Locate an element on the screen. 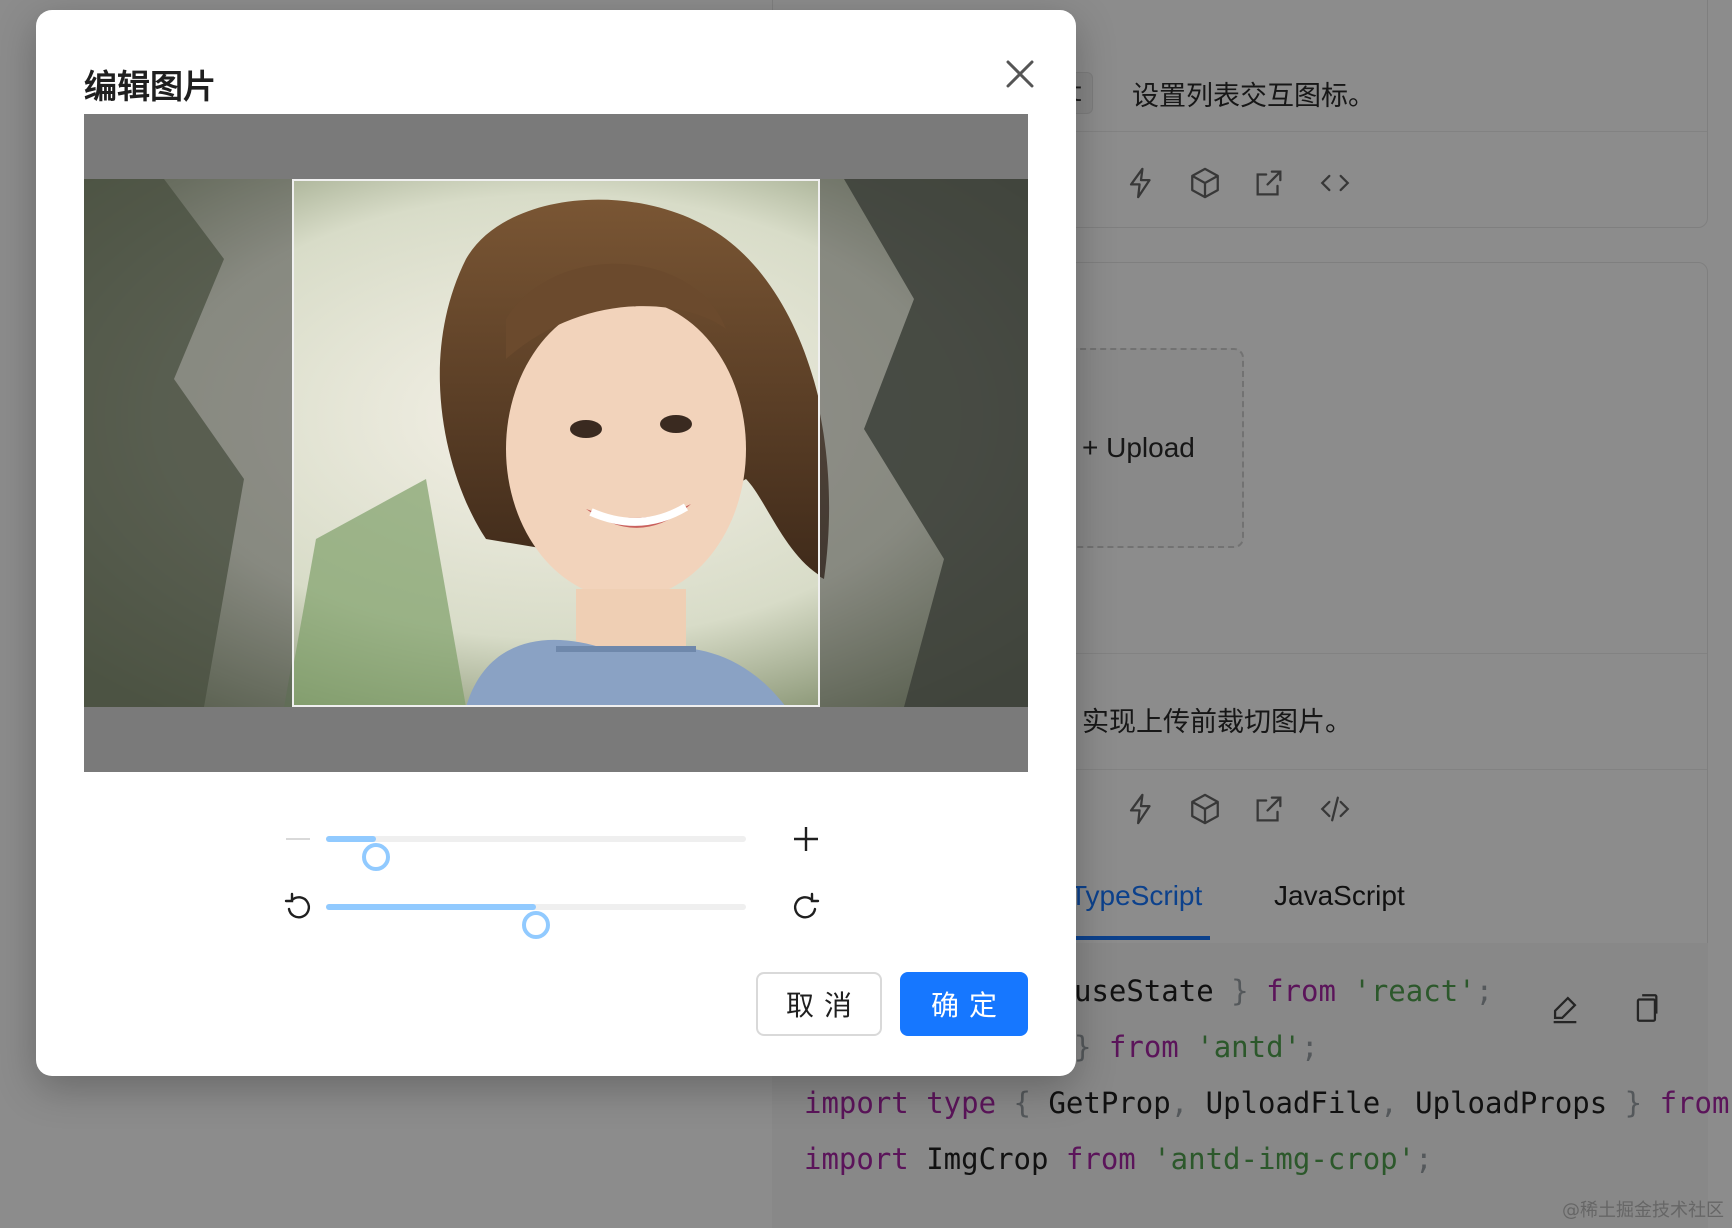 The image size is (1732, 1228). rotate-slider-handle is located at coordinates (536, 925).